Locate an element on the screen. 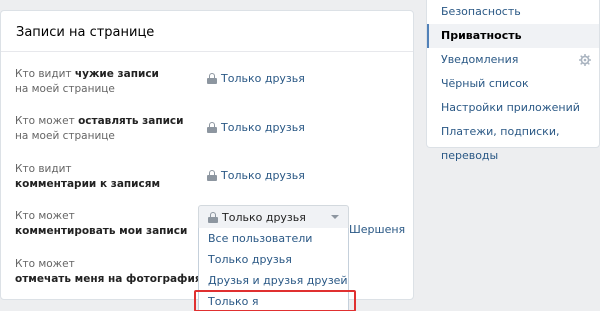  sidebar-item-privacy: Приватность is located at coordinates (513, 36).